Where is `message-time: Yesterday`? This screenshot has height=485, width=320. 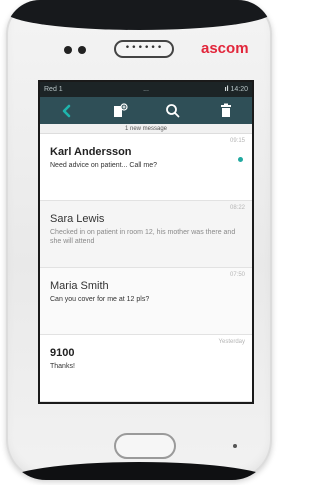 message-time: Yesterday is located at coordinates (231, 342).